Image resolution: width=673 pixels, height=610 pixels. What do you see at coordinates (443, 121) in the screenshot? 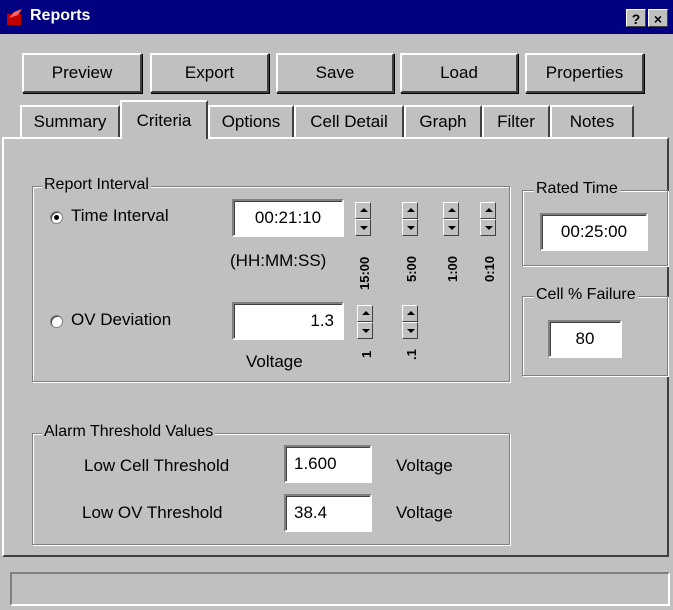
I see `tab-graph: Graph` at bounding box center [443, 121].